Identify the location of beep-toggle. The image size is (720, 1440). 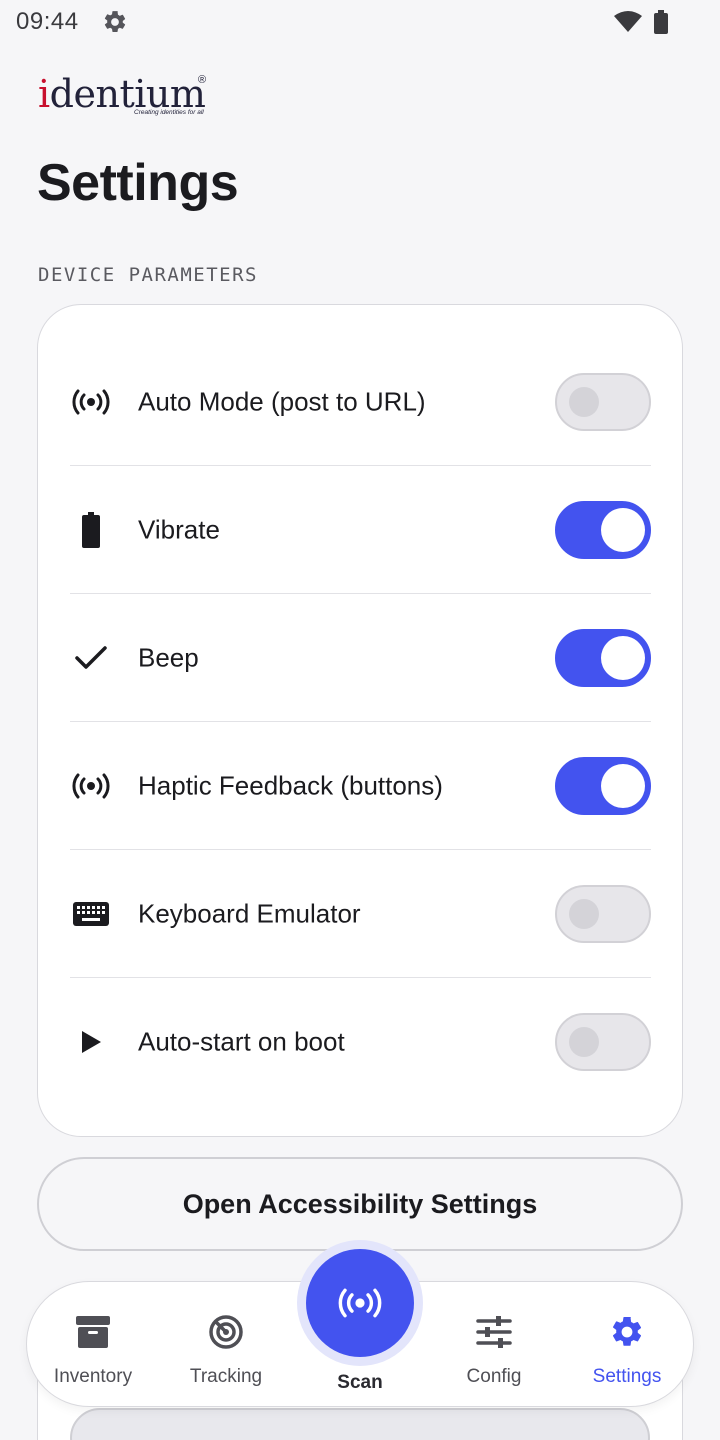
(603, 657).